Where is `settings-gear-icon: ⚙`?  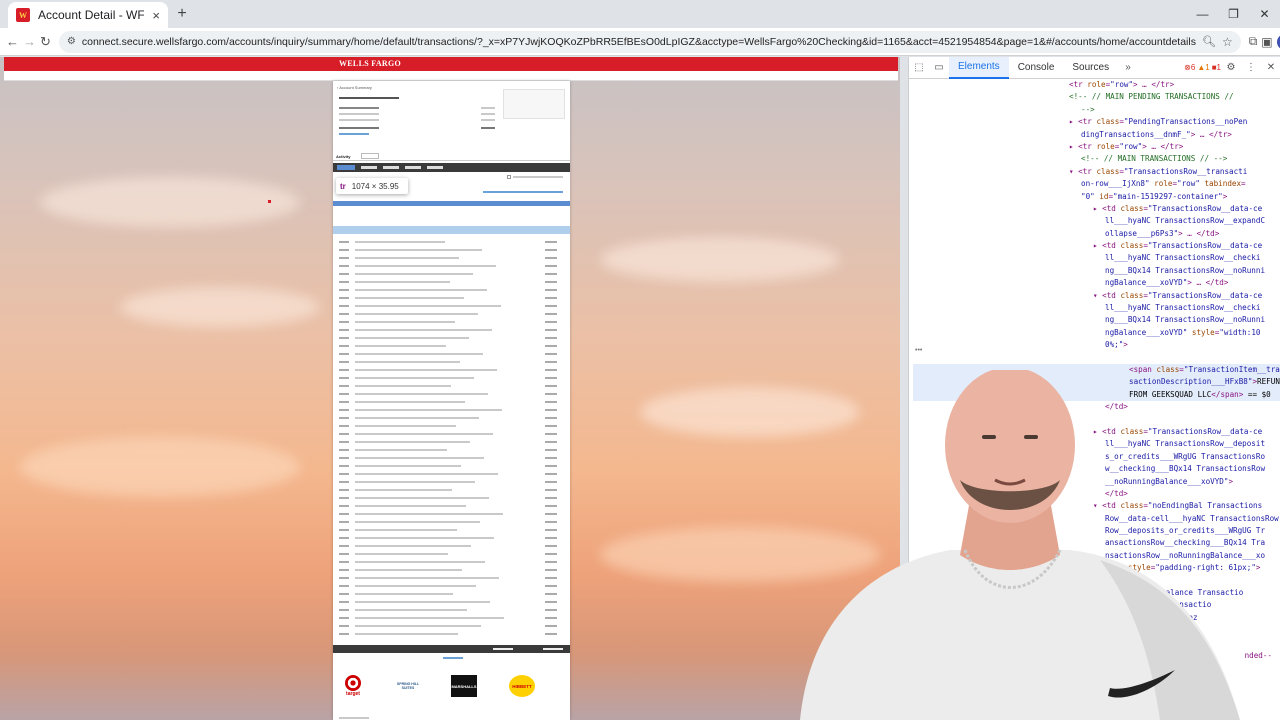 settings-gear-icon: ⚙ is located at coordinates (1231, 67).